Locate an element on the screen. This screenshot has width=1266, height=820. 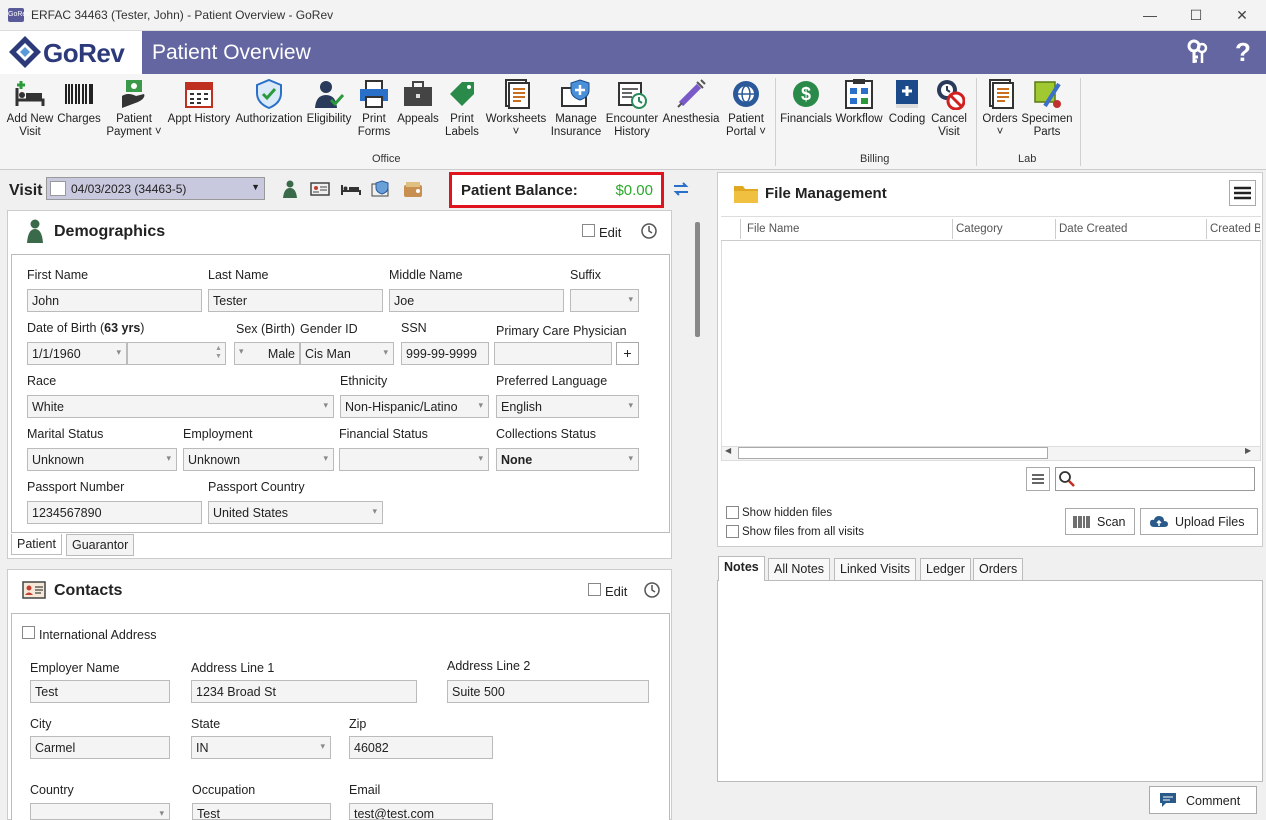
zip-input: 46082 is located at coordinates (421, 747).